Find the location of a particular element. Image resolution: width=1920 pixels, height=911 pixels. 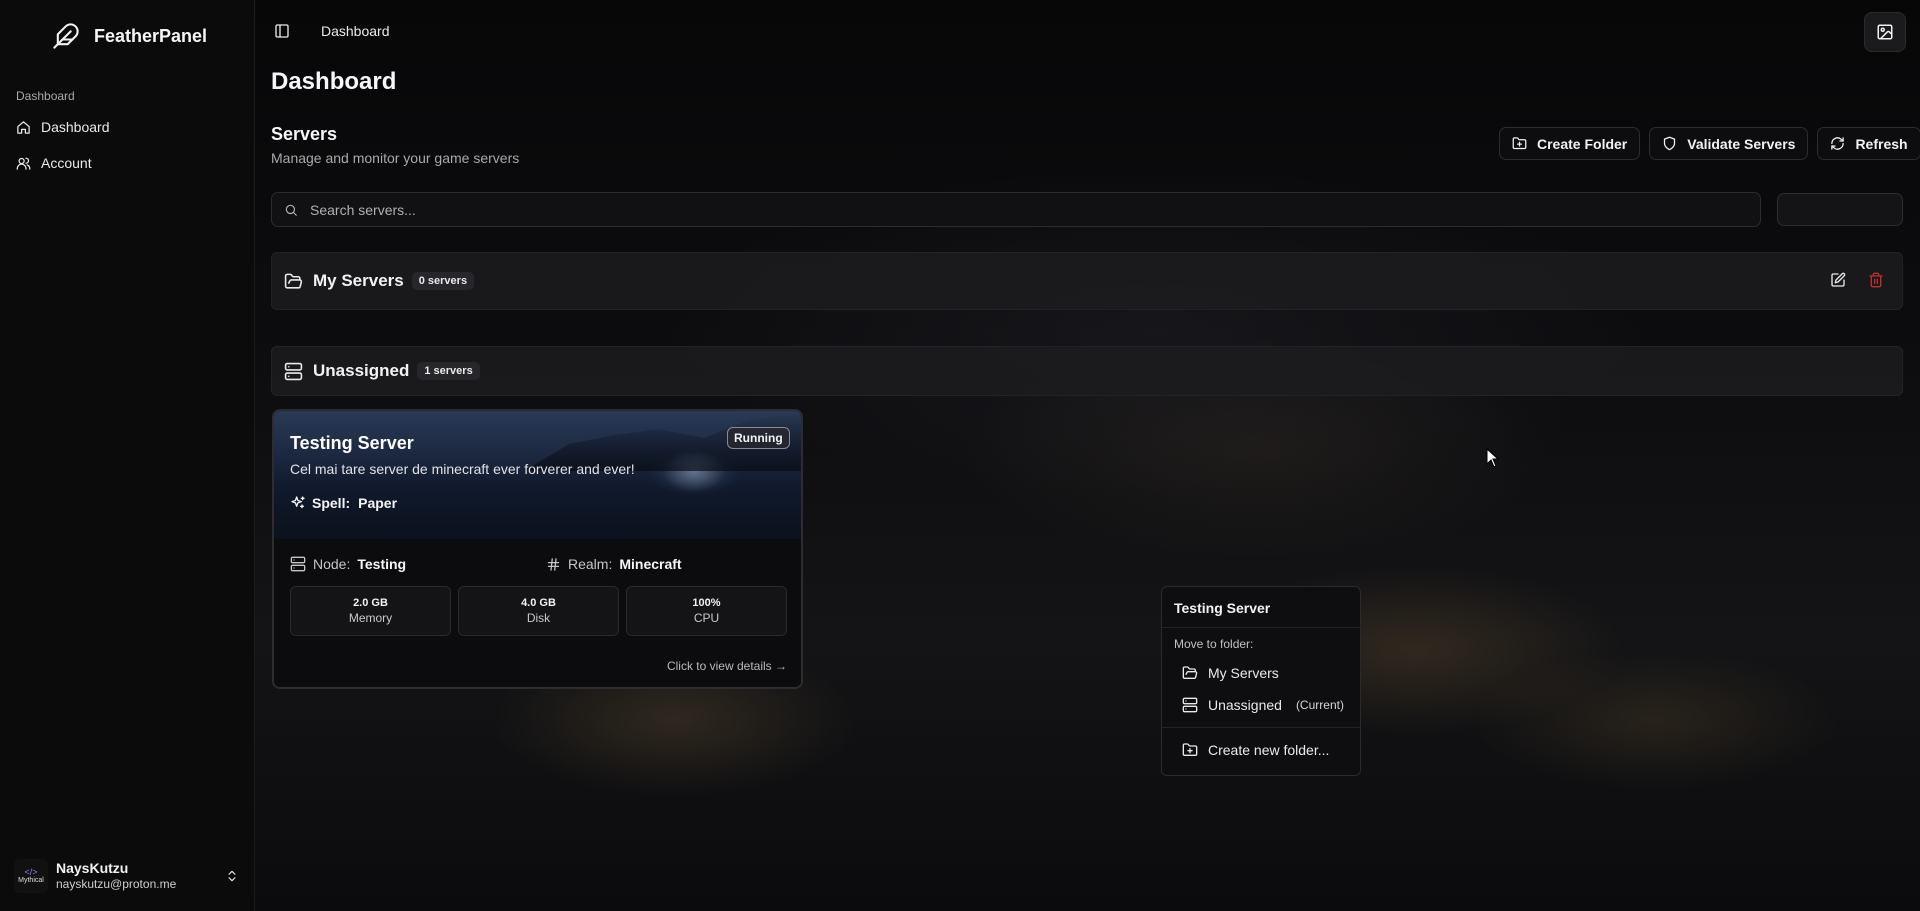

create-folder-button: Create Folder is located at coordinates (1570, 143).